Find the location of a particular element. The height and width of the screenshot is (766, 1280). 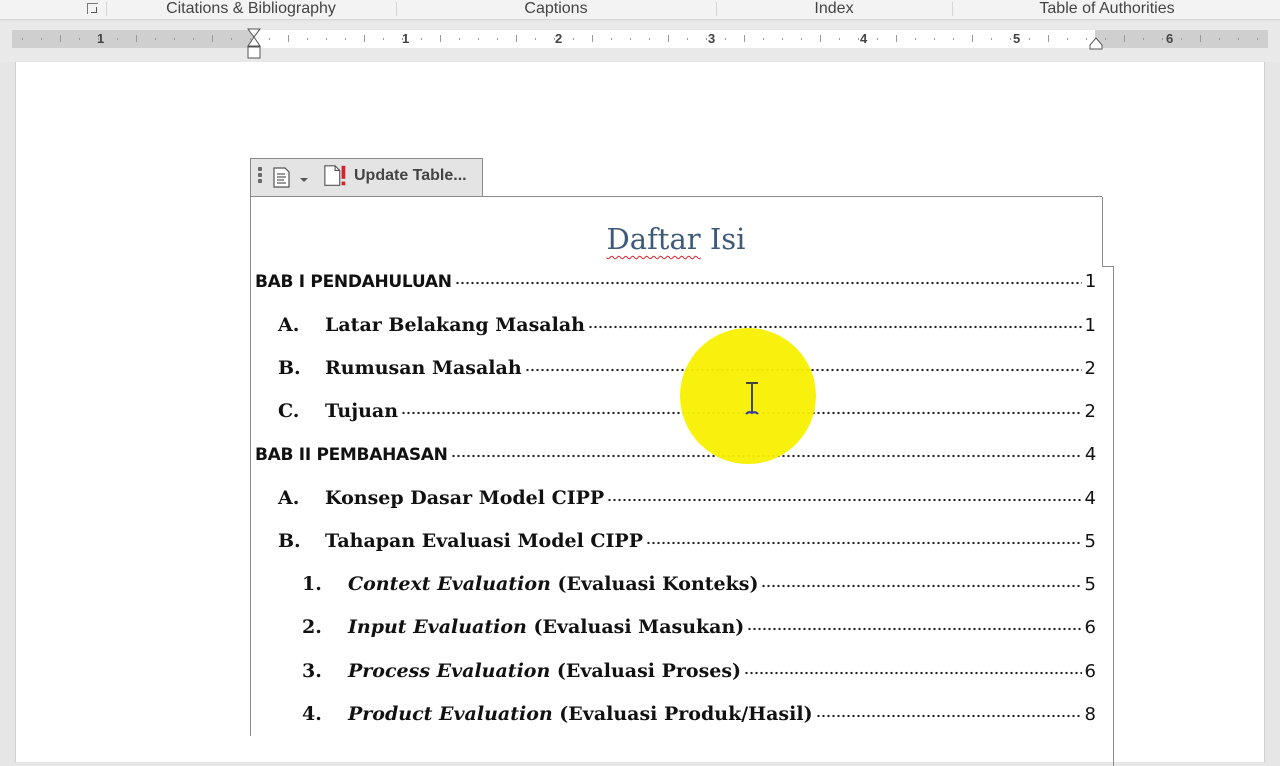

toc-entry: BAB I PENDAHULUAN 1 is located at coordinates (675, 279).